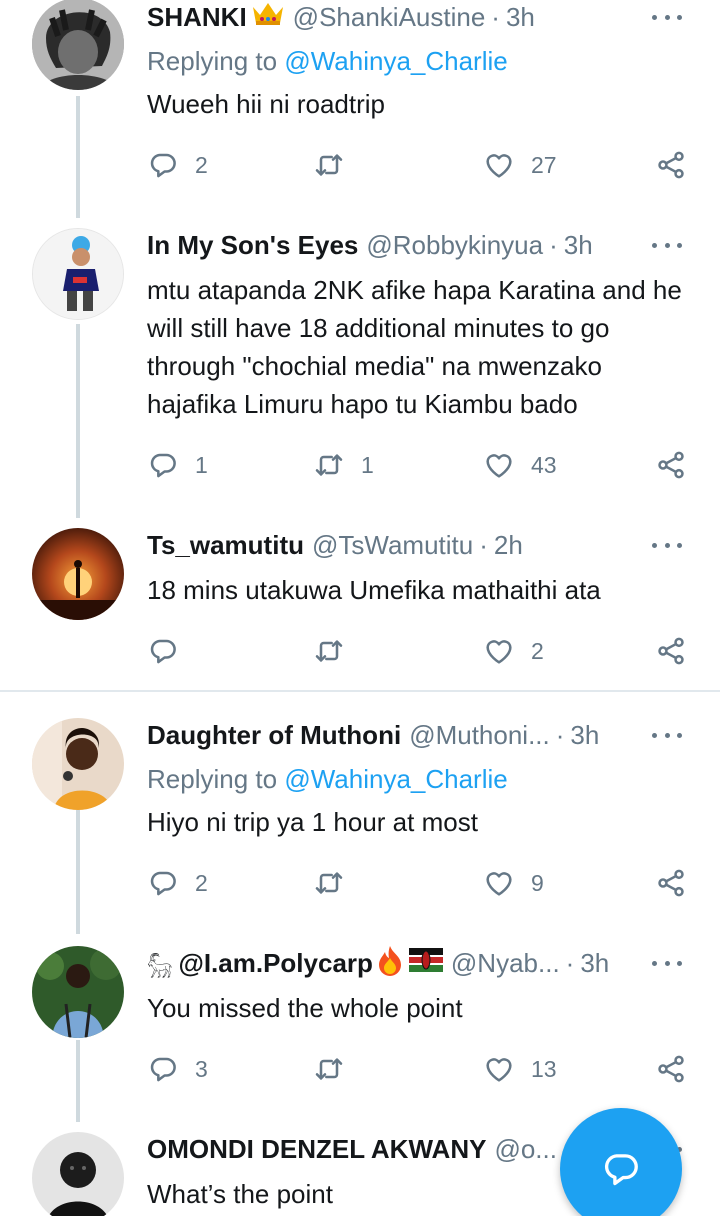 The width and height of the screenshot is (720, 1216). I want to click on reply-button: 3, so click(177, 1069).